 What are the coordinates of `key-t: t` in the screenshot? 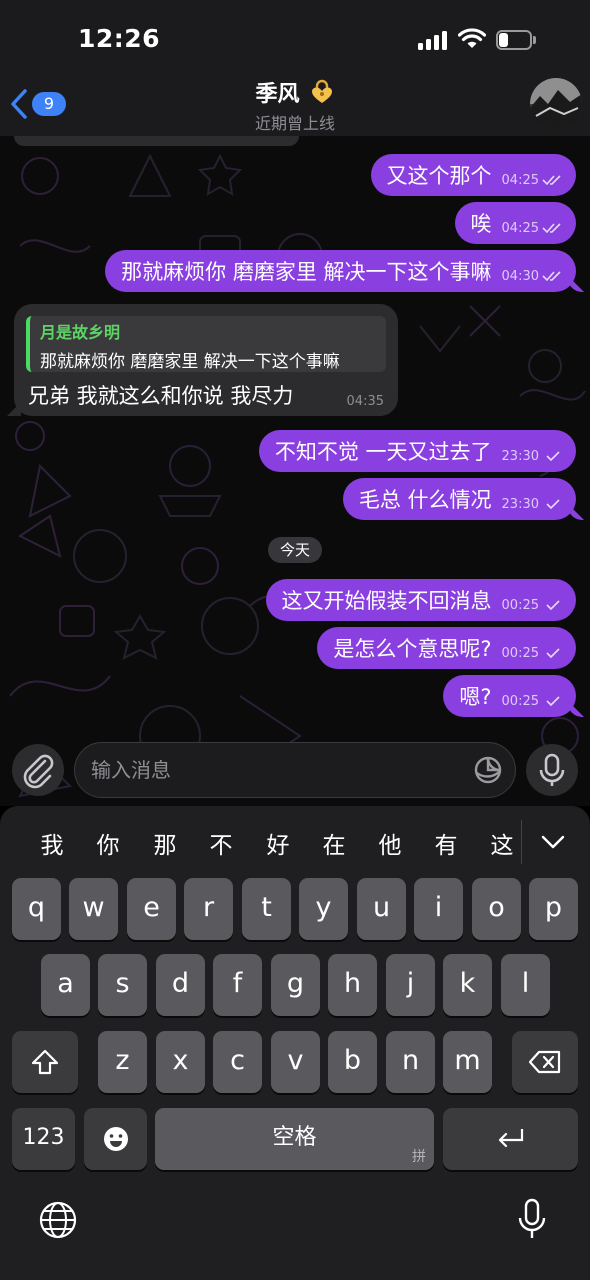 It's located at (266, 909).